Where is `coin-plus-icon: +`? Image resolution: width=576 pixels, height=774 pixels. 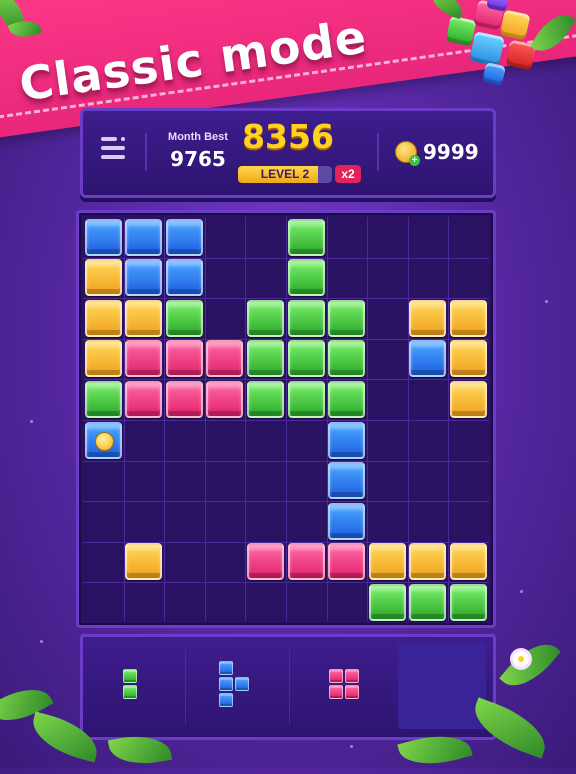 coin-plus-icon: + is located at coordinates (407, 153).